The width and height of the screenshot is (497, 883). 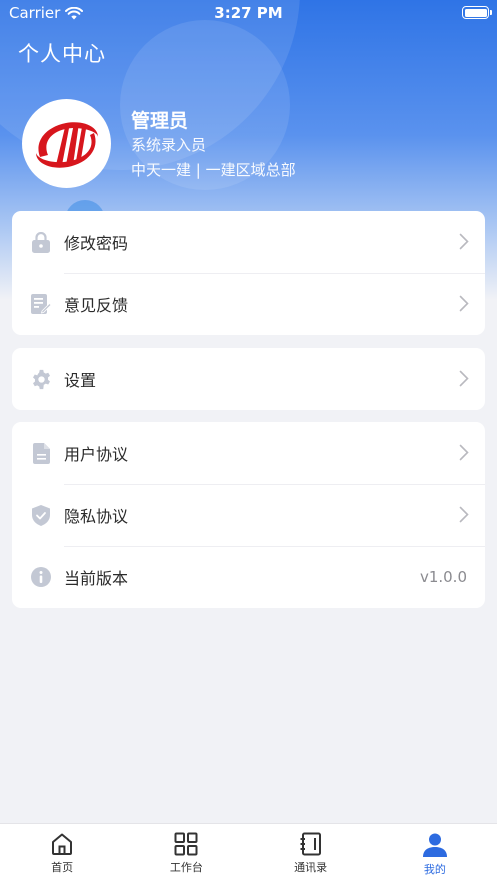 I want to click on info-icon, so click(x=41, y=577).